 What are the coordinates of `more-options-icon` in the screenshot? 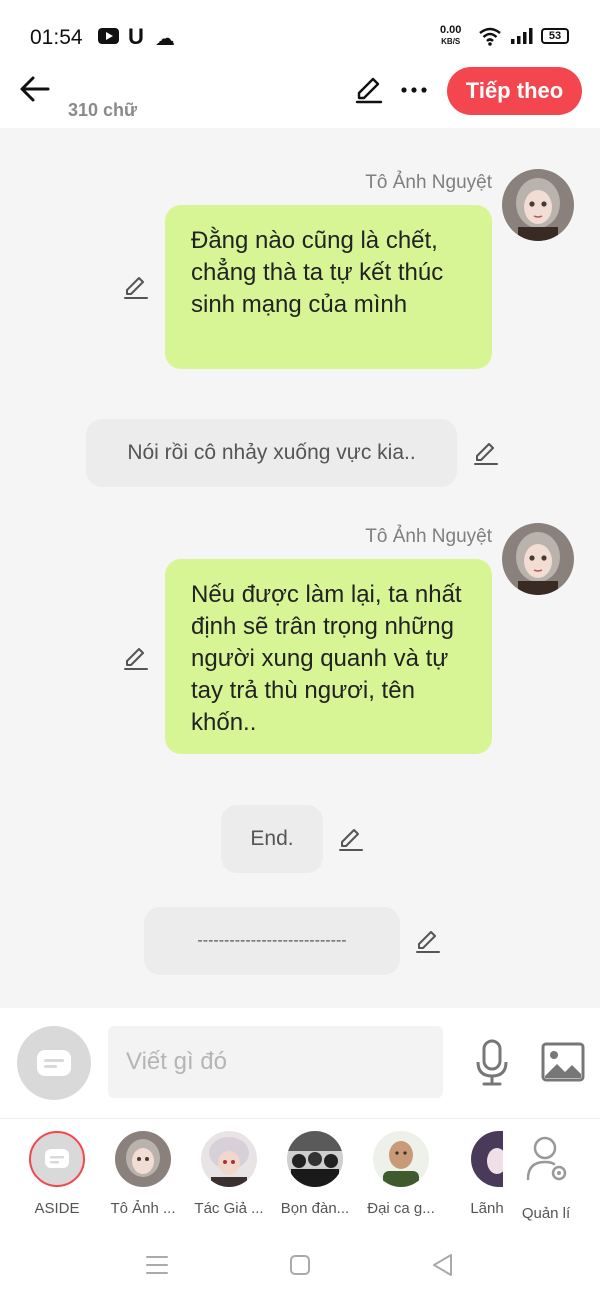 It's located at (414, 90).